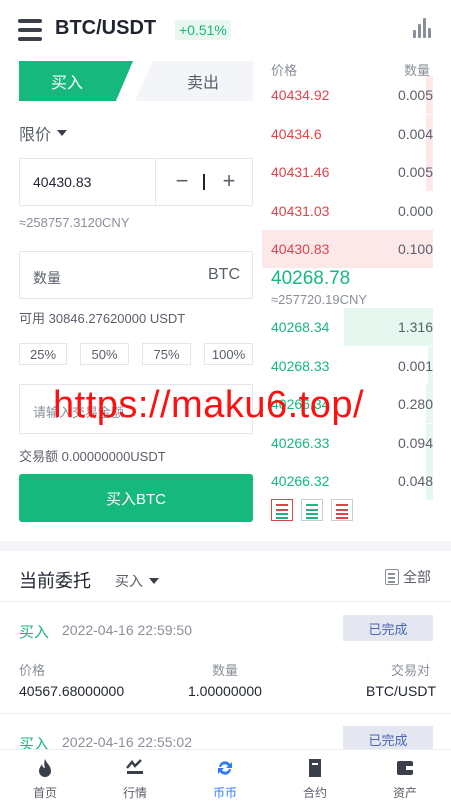 The height and width of the screenshot is (801, 451). I want to click on contract-icon, so click(315, 768).